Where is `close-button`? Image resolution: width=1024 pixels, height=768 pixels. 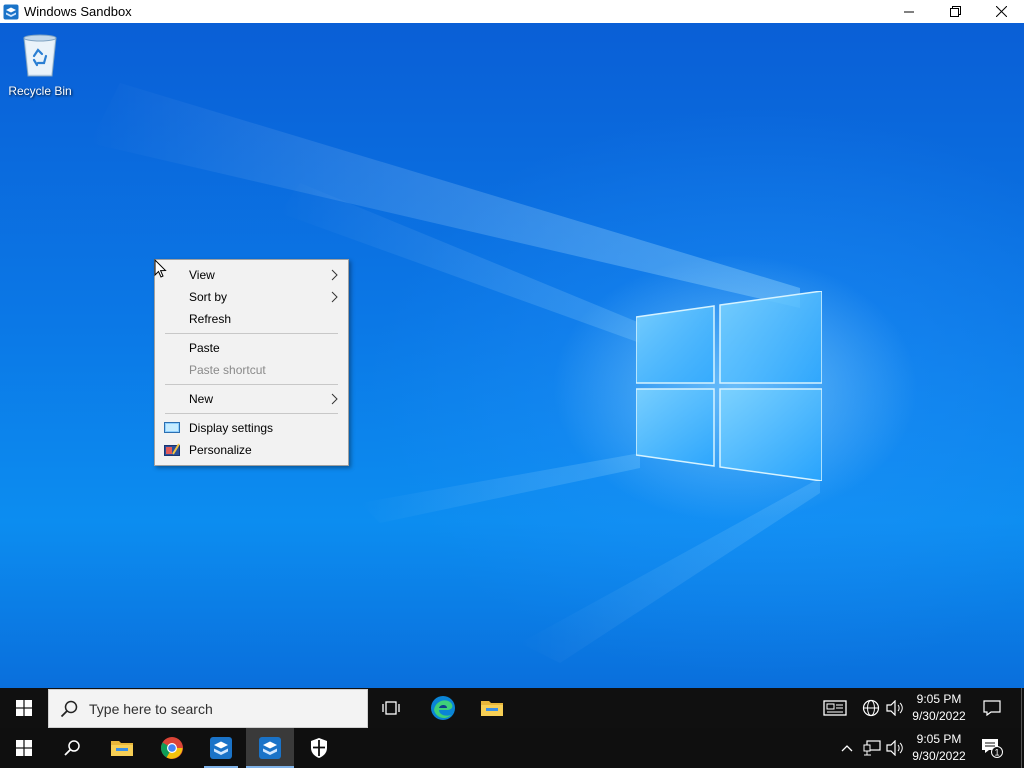 close-button is located at coordinates (1001, 11).